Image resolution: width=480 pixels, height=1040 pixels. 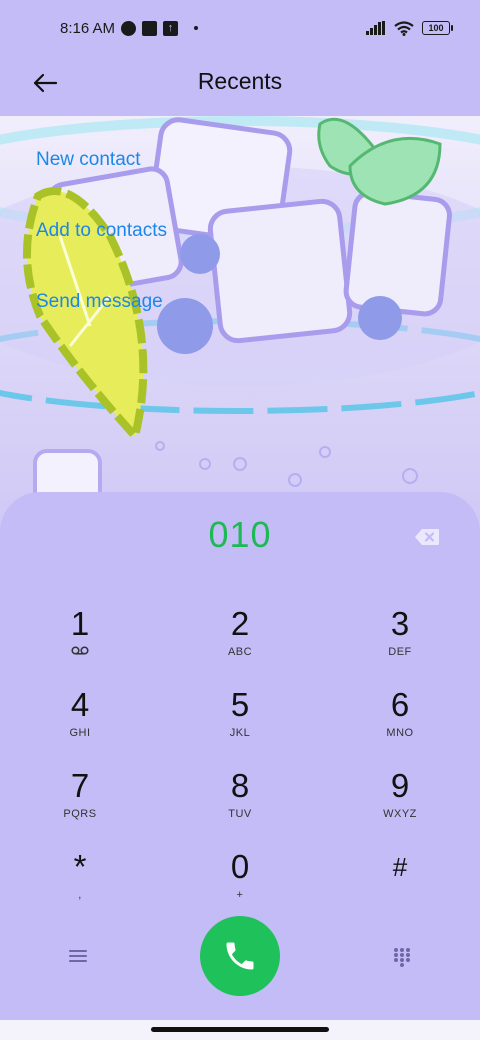 What do you see at coordinates (400, 867) in the screenshot?
I see `key-digit: #` at bounding box center [400, 867].